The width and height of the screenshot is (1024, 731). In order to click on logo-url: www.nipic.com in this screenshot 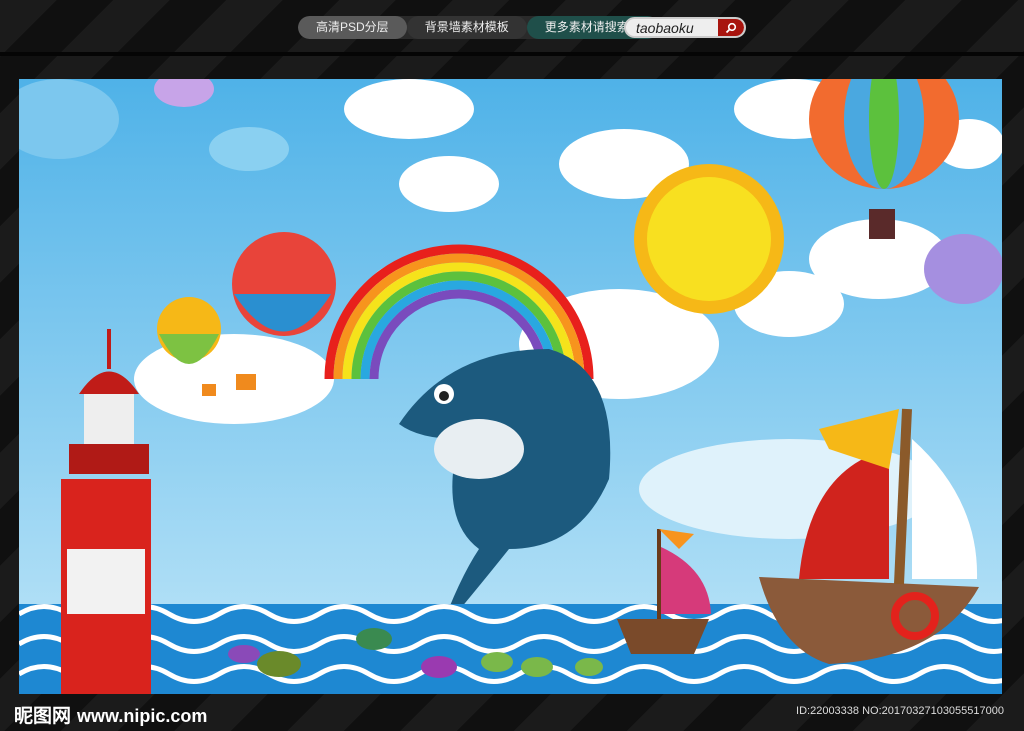, I will do `click(142, 716)`.